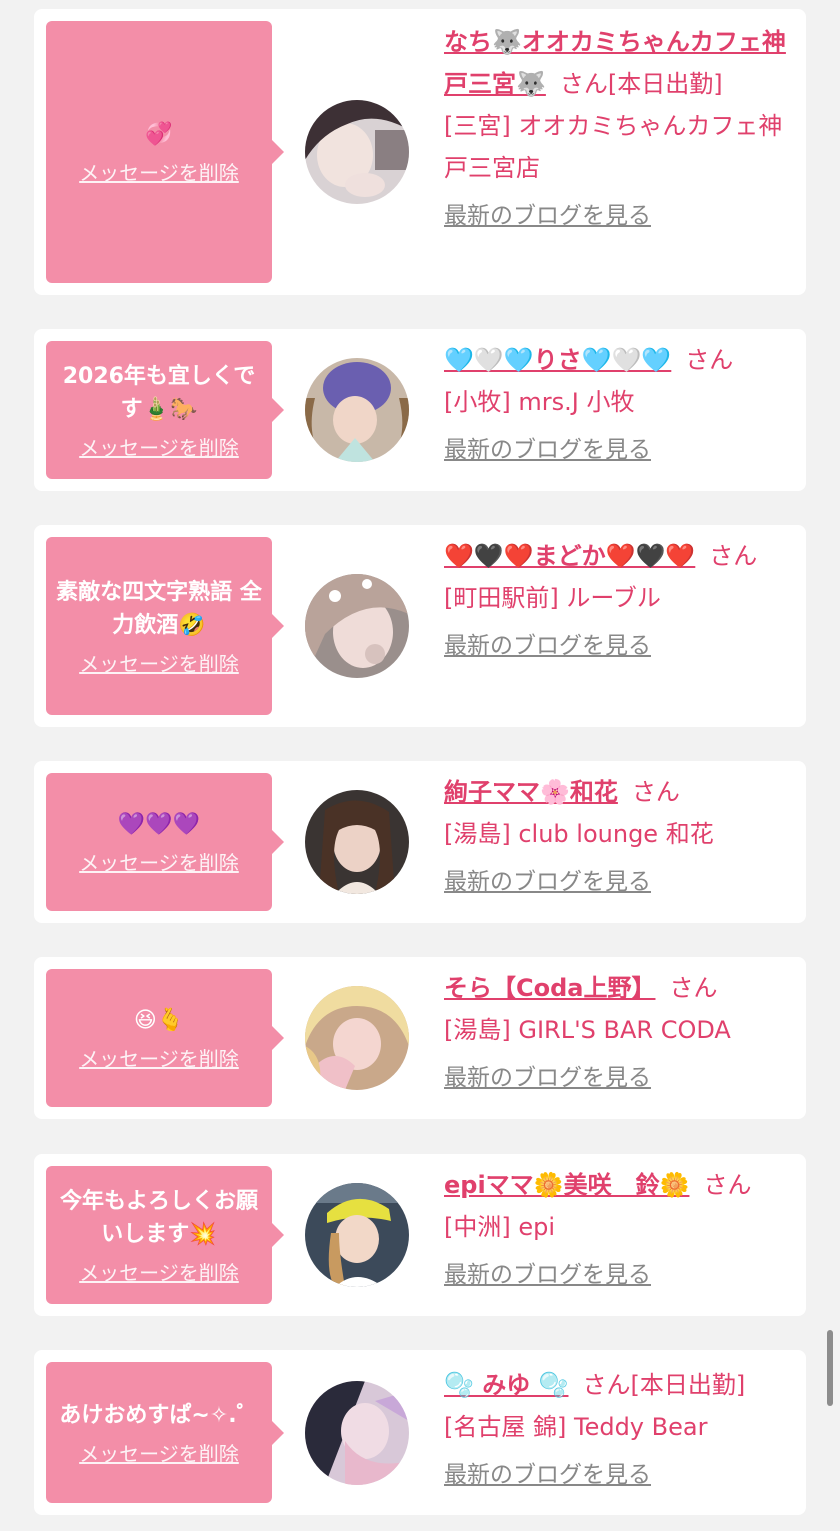 The width and height of the screenshot is (840, 1531). I want to click on message-text: あけおめすぱ~✧.゜, so click(159, 1415).